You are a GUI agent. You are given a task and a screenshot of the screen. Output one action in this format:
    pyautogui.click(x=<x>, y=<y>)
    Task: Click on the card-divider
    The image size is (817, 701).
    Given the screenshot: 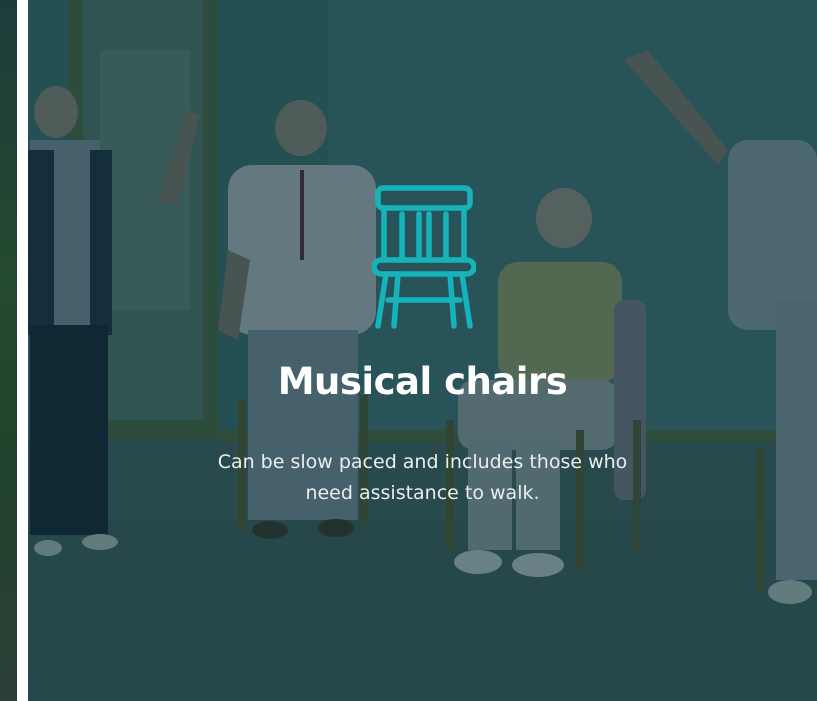 What is the action you would take?
    pyautogui.click(x=22, y=350)
    